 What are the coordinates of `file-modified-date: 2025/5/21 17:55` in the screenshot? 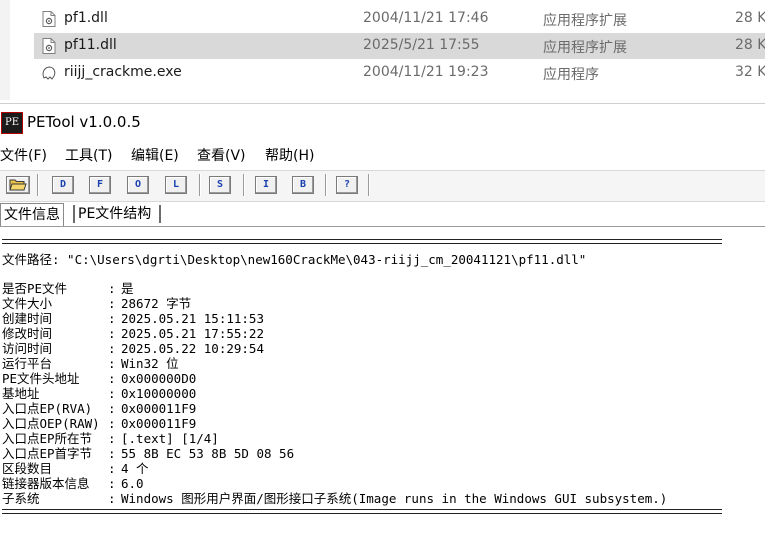 It's located at (421, 45).